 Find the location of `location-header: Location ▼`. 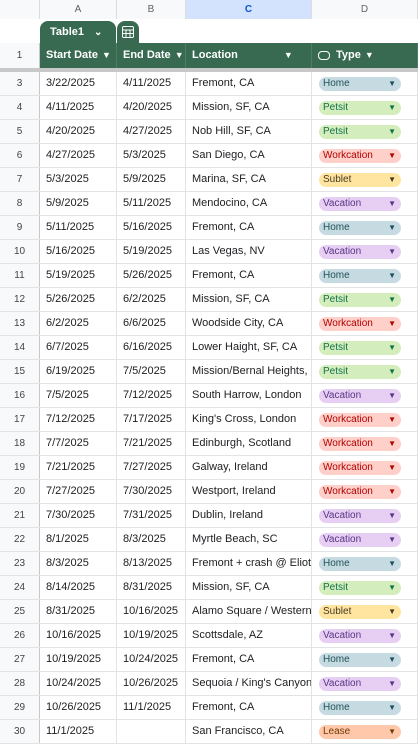

location-header: Location ▼ is located at coordinates (249, 55).